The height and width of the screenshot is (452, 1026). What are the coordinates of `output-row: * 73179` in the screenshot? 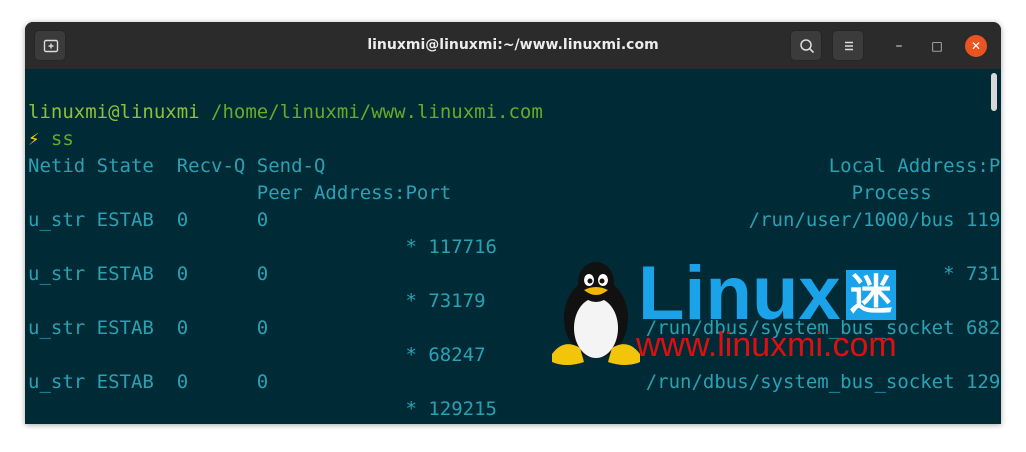 It's located at (257, 301).